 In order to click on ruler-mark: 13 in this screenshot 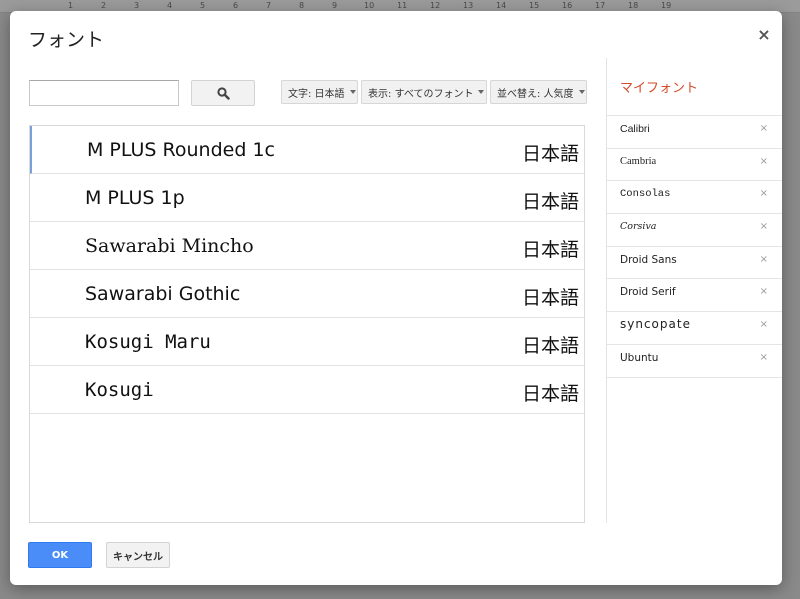, I will do `click(468, 5)`.